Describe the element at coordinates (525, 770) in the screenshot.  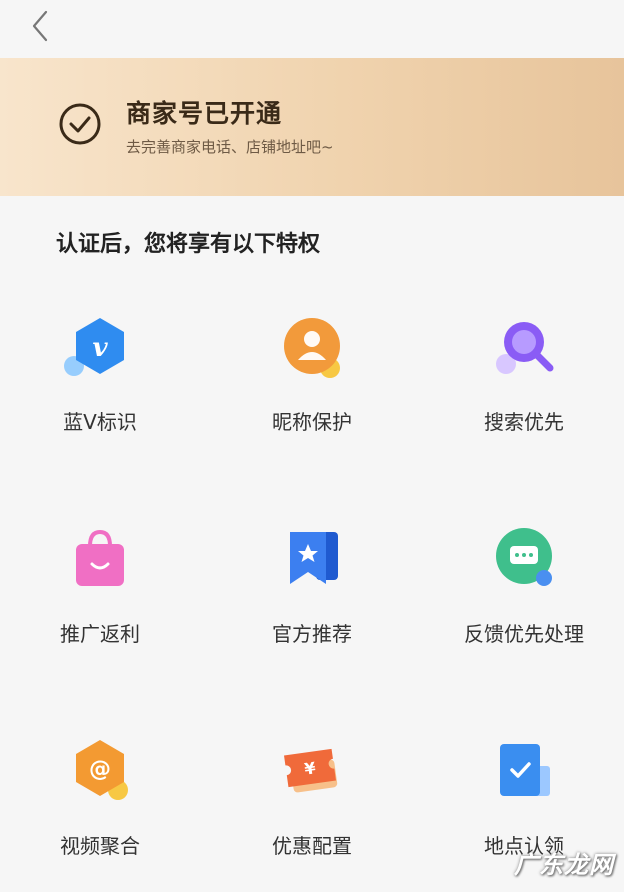
I see `location-check-icon` at that location.